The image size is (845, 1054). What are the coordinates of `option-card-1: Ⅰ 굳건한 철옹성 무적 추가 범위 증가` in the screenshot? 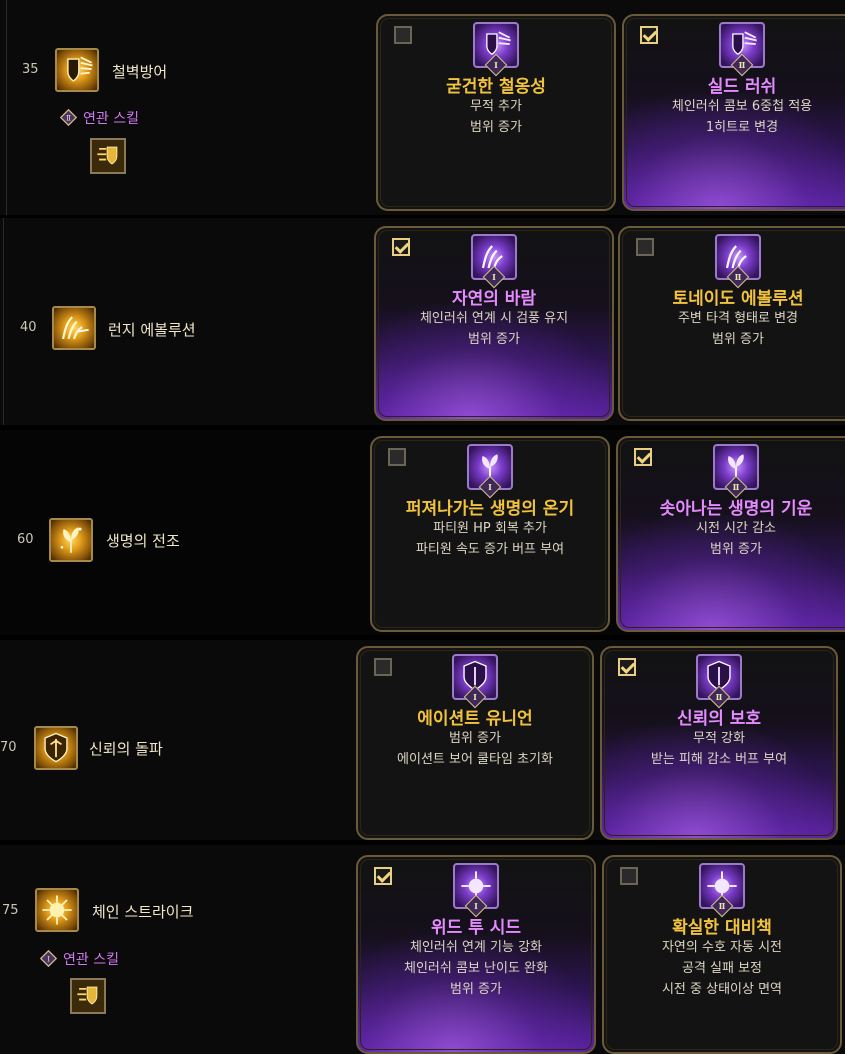 It's located at (496, 112).